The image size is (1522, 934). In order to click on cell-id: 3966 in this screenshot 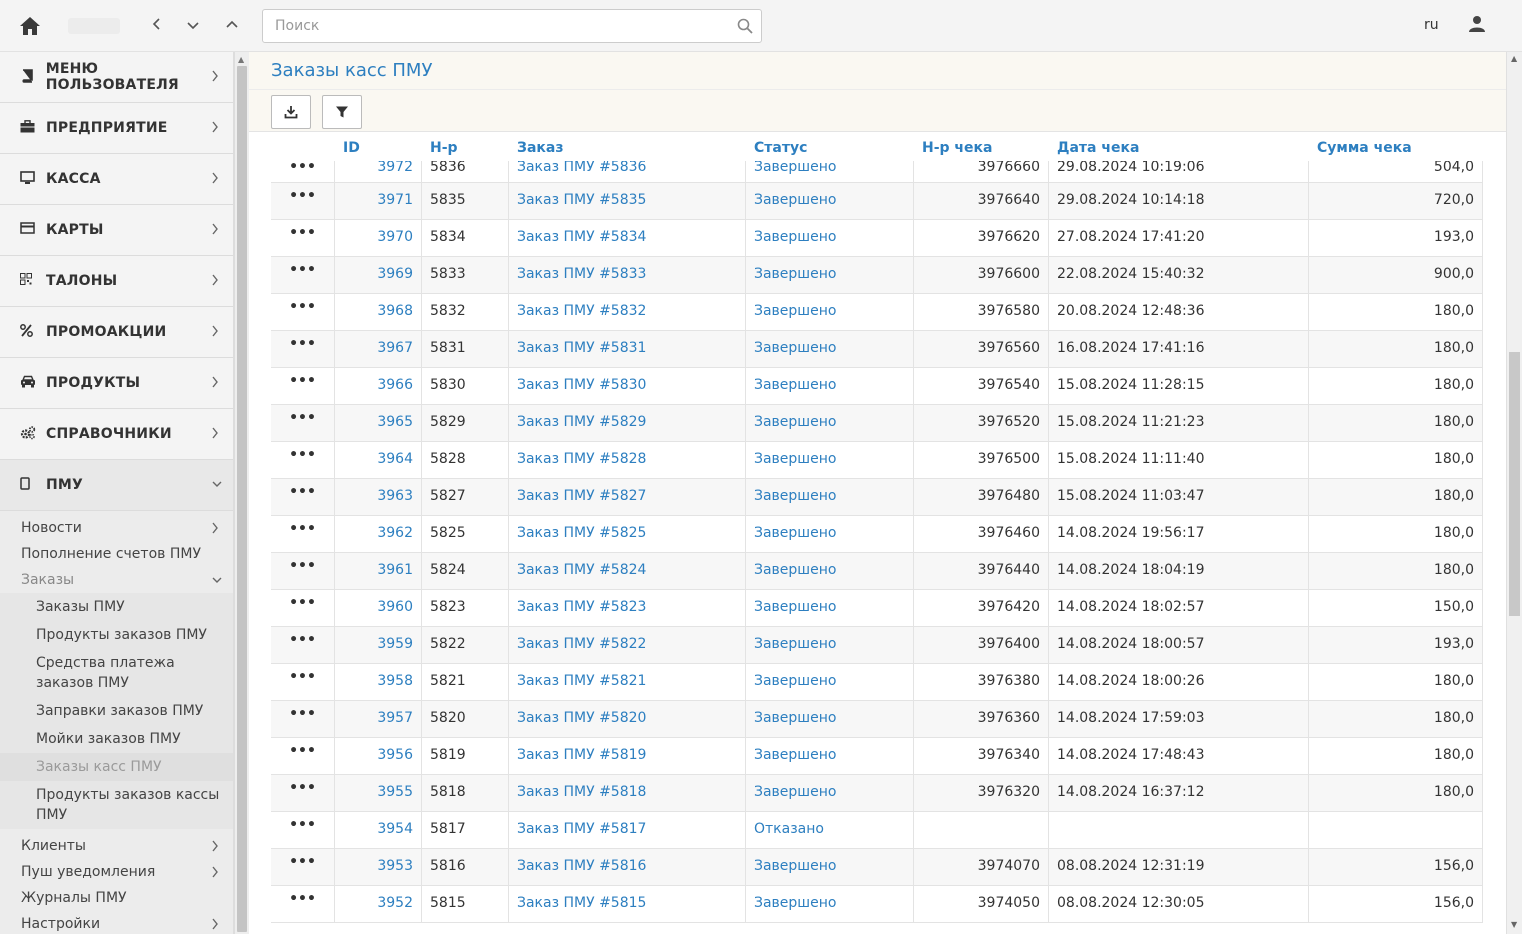, I will do `click(378, 386)`.